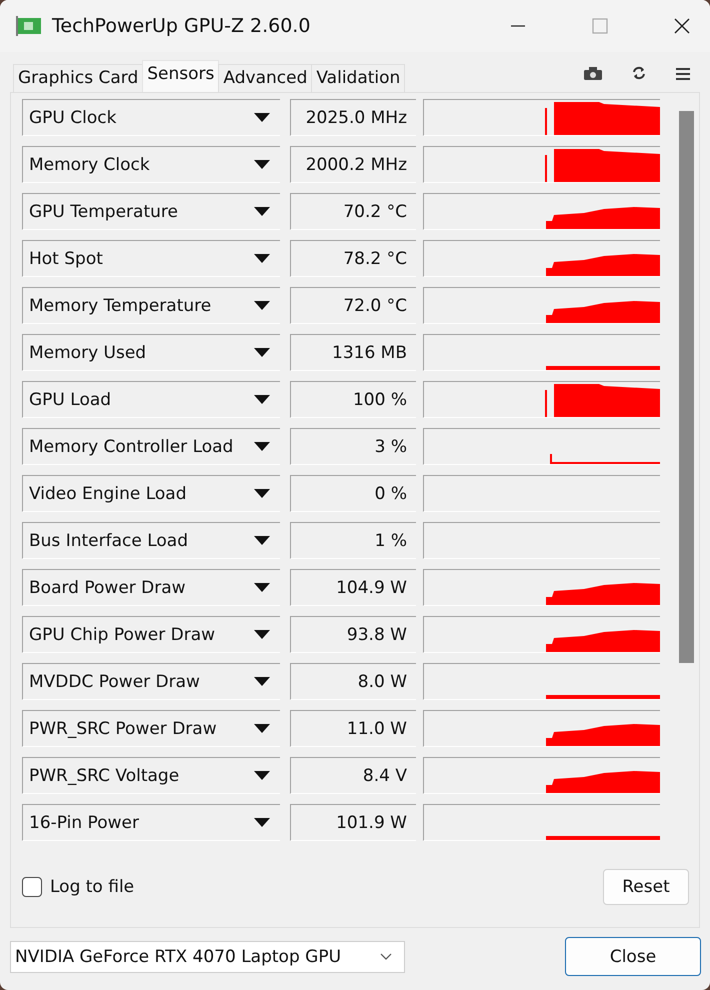  What do you see at coordinates (353, 540) in the screenshot?
I see `sensor-value: 1 %` at bounding box center [353, 540].